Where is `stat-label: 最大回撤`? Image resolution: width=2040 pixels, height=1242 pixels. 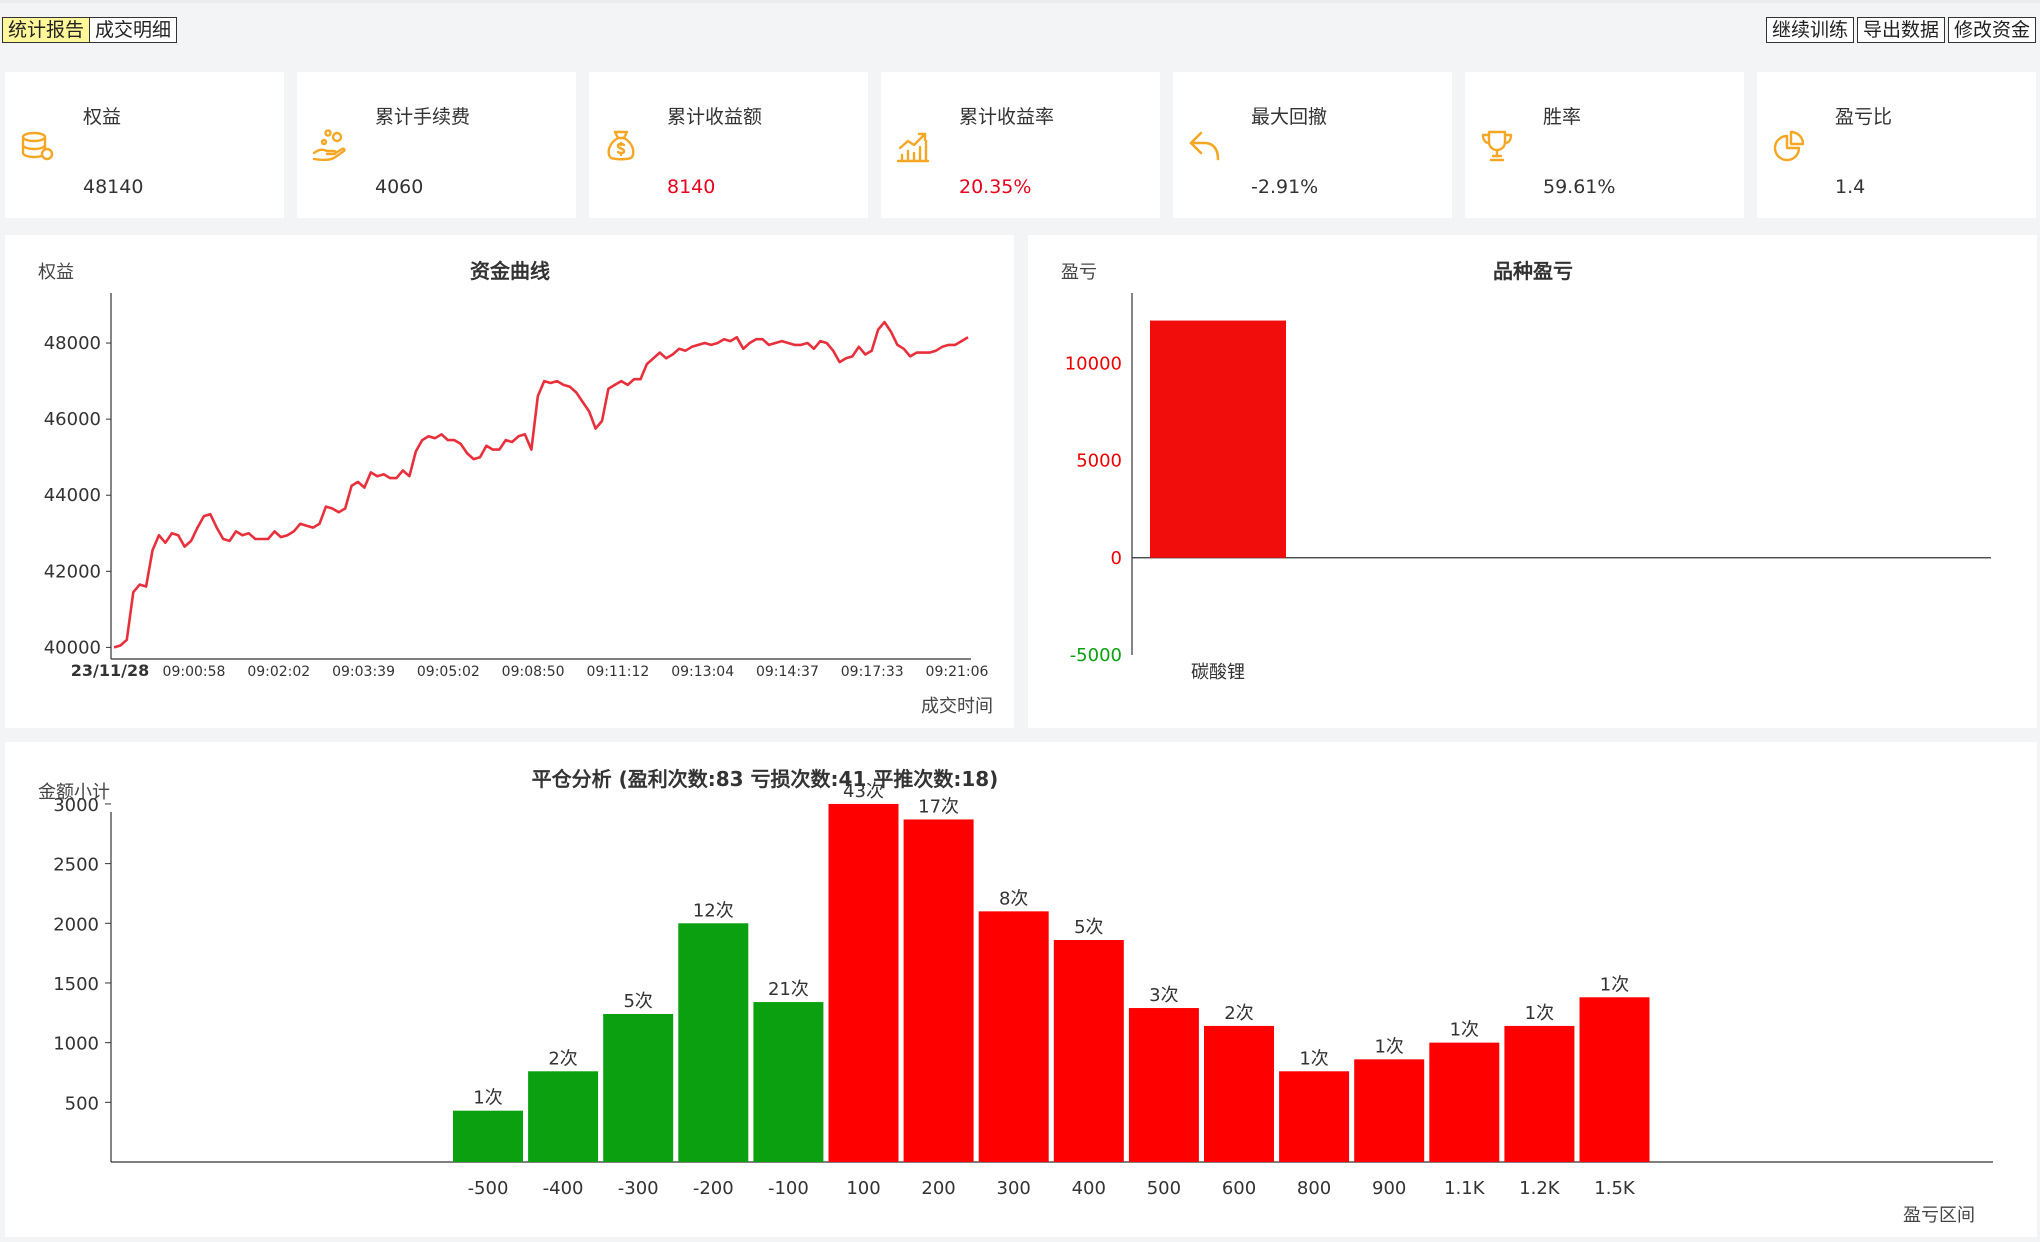
stat-label: 最大回撤 is located at coordinates (1289, 117).